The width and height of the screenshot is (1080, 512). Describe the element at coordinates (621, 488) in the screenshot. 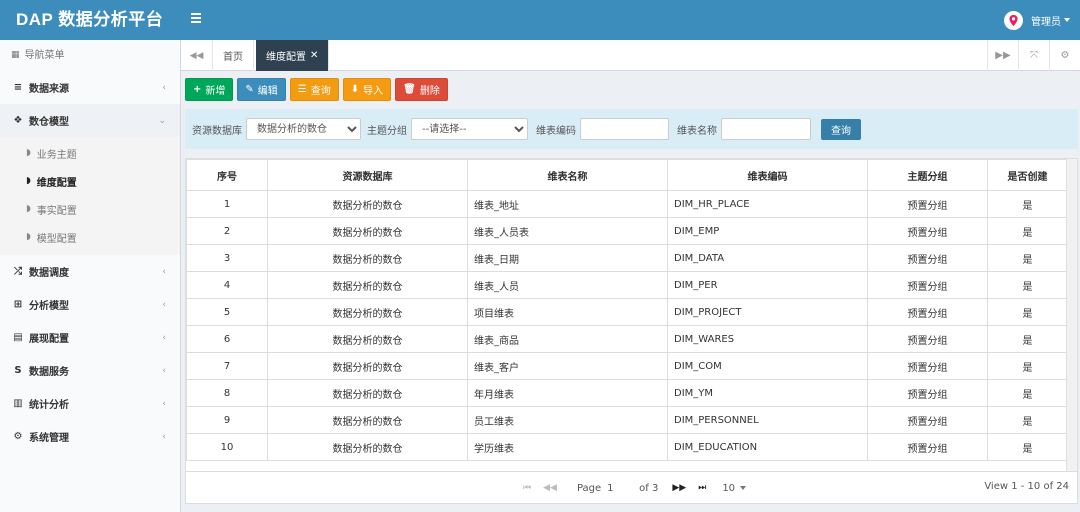

I see `page-input` at that location.